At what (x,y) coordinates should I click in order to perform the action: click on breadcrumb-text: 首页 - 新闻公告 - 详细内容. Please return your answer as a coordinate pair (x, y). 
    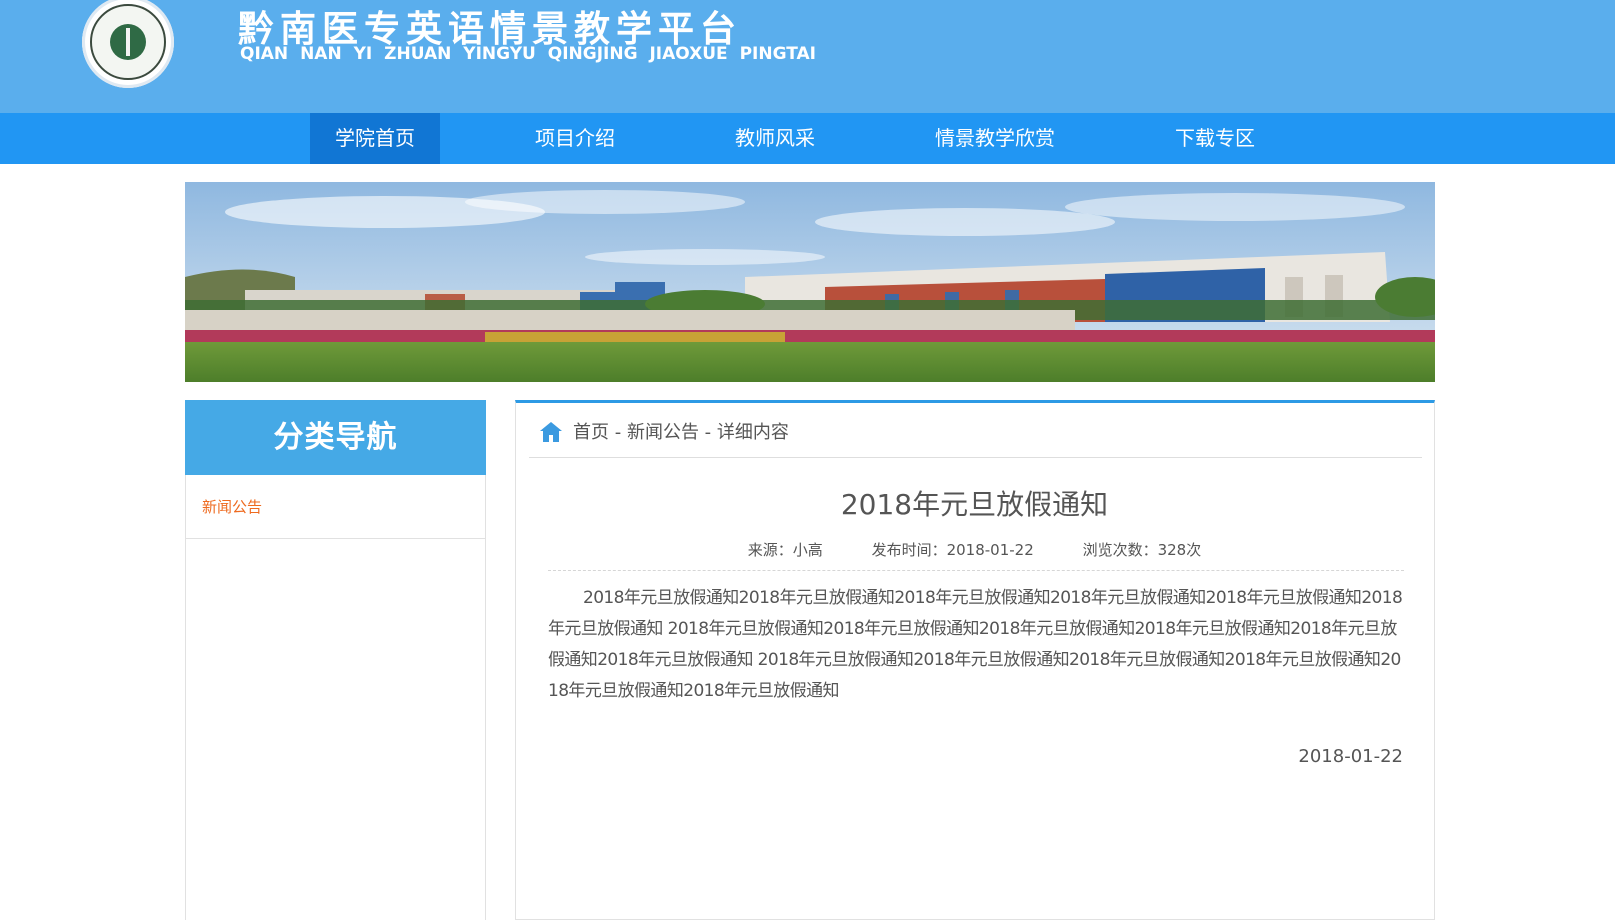
    Looking at the image, I should click on (681, 433).